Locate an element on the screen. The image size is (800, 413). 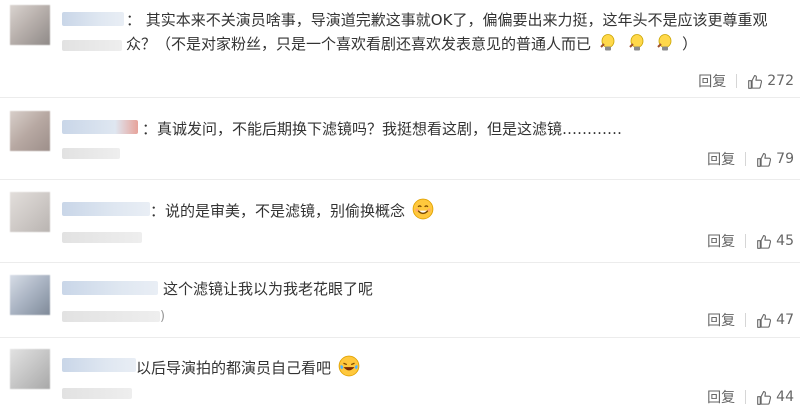
like-count: 45 is located at coordinates (785, 241).